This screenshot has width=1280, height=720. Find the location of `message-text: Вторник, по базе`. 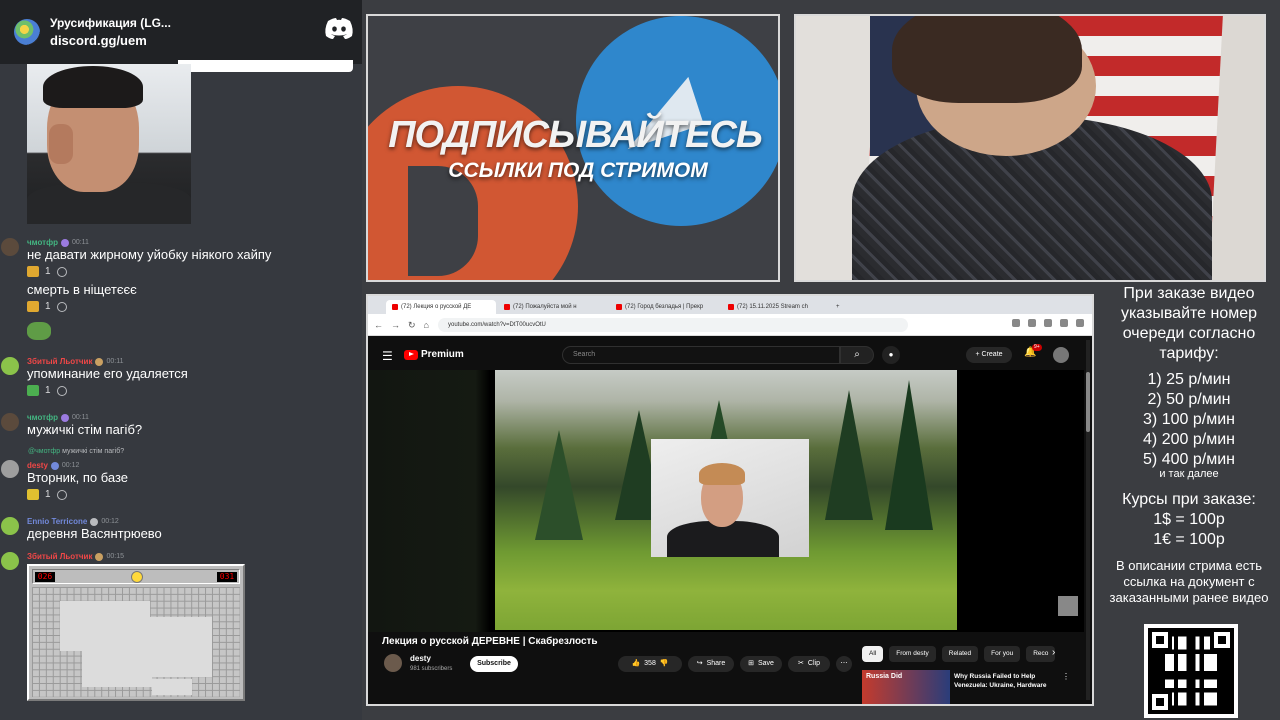

message-text: Вторник, по базе is located at coordinates (78, 477).